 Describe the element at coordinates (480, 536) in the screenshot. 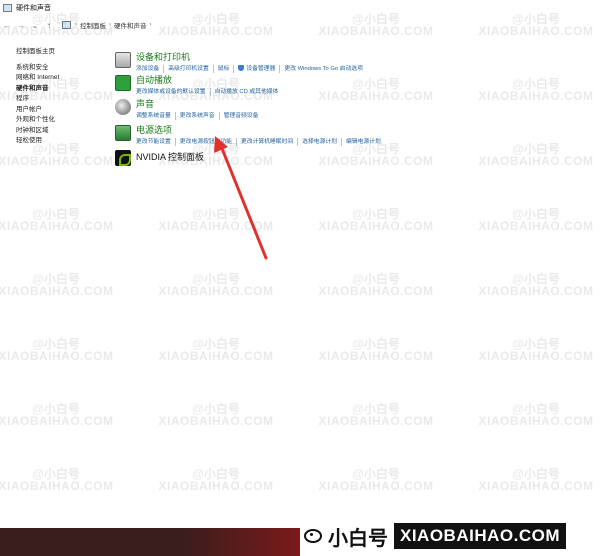

I see `brand-name-en: XIAOBAIHAO.COM` at that location.